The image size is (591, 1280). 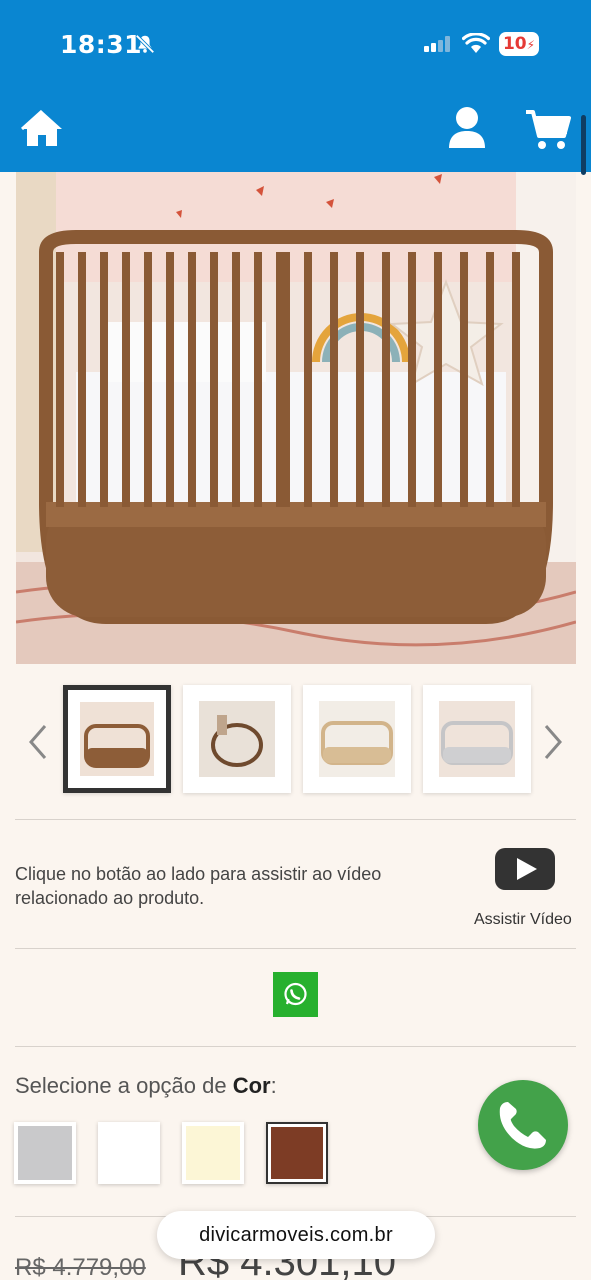 I want to click on call-button, so click(x=523, y=1125).